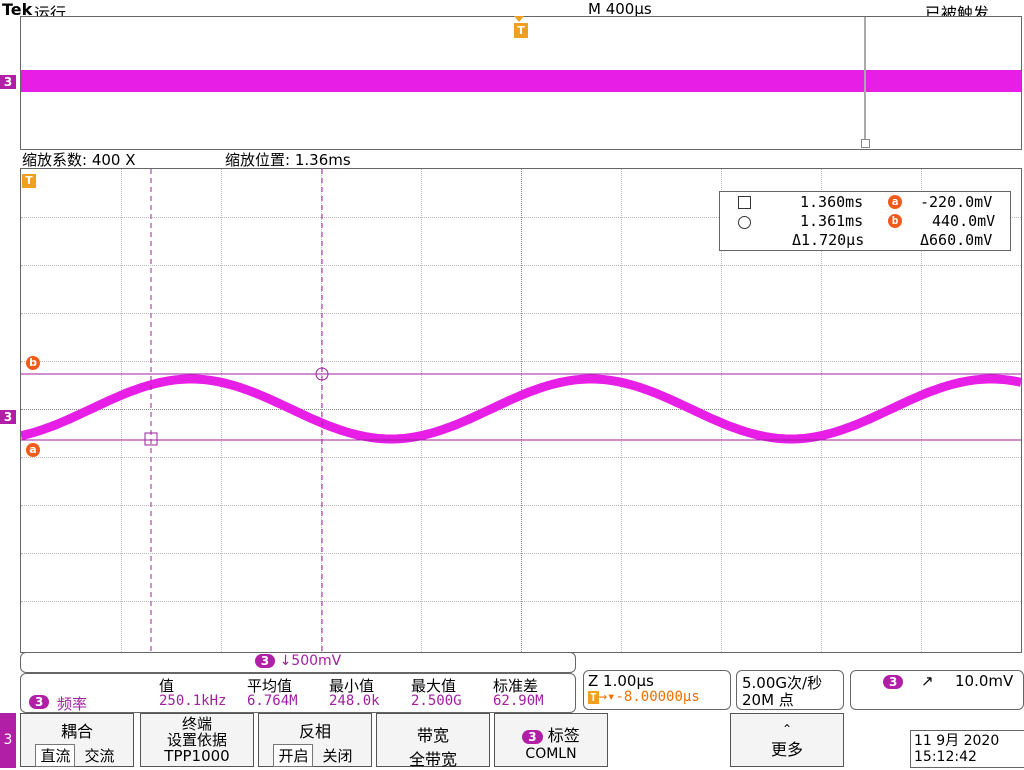  Describe the element at coordinates (76, 731) in the screenshot. I see `coupling-title: 耦合` at that location.